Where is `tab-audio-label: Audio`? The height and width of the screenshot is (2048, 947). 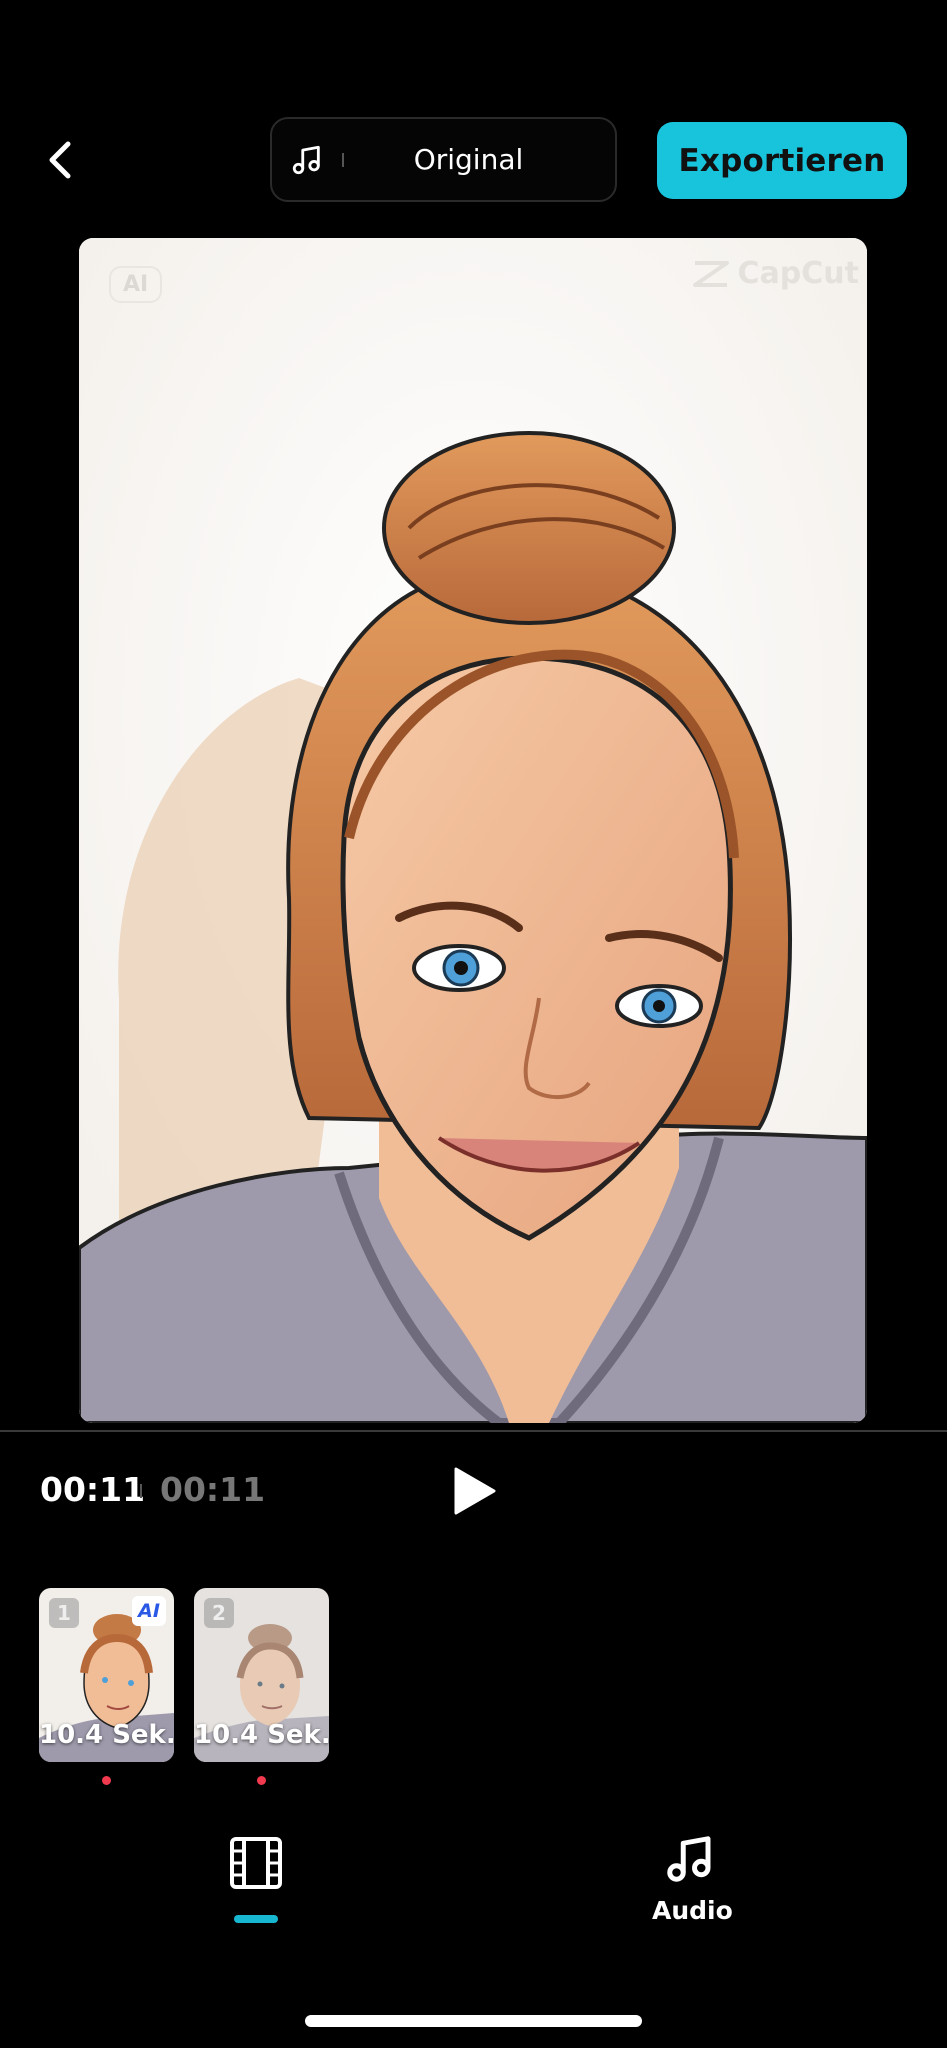
tab-audio-label: Audio is located at coordinates (692, 1910).